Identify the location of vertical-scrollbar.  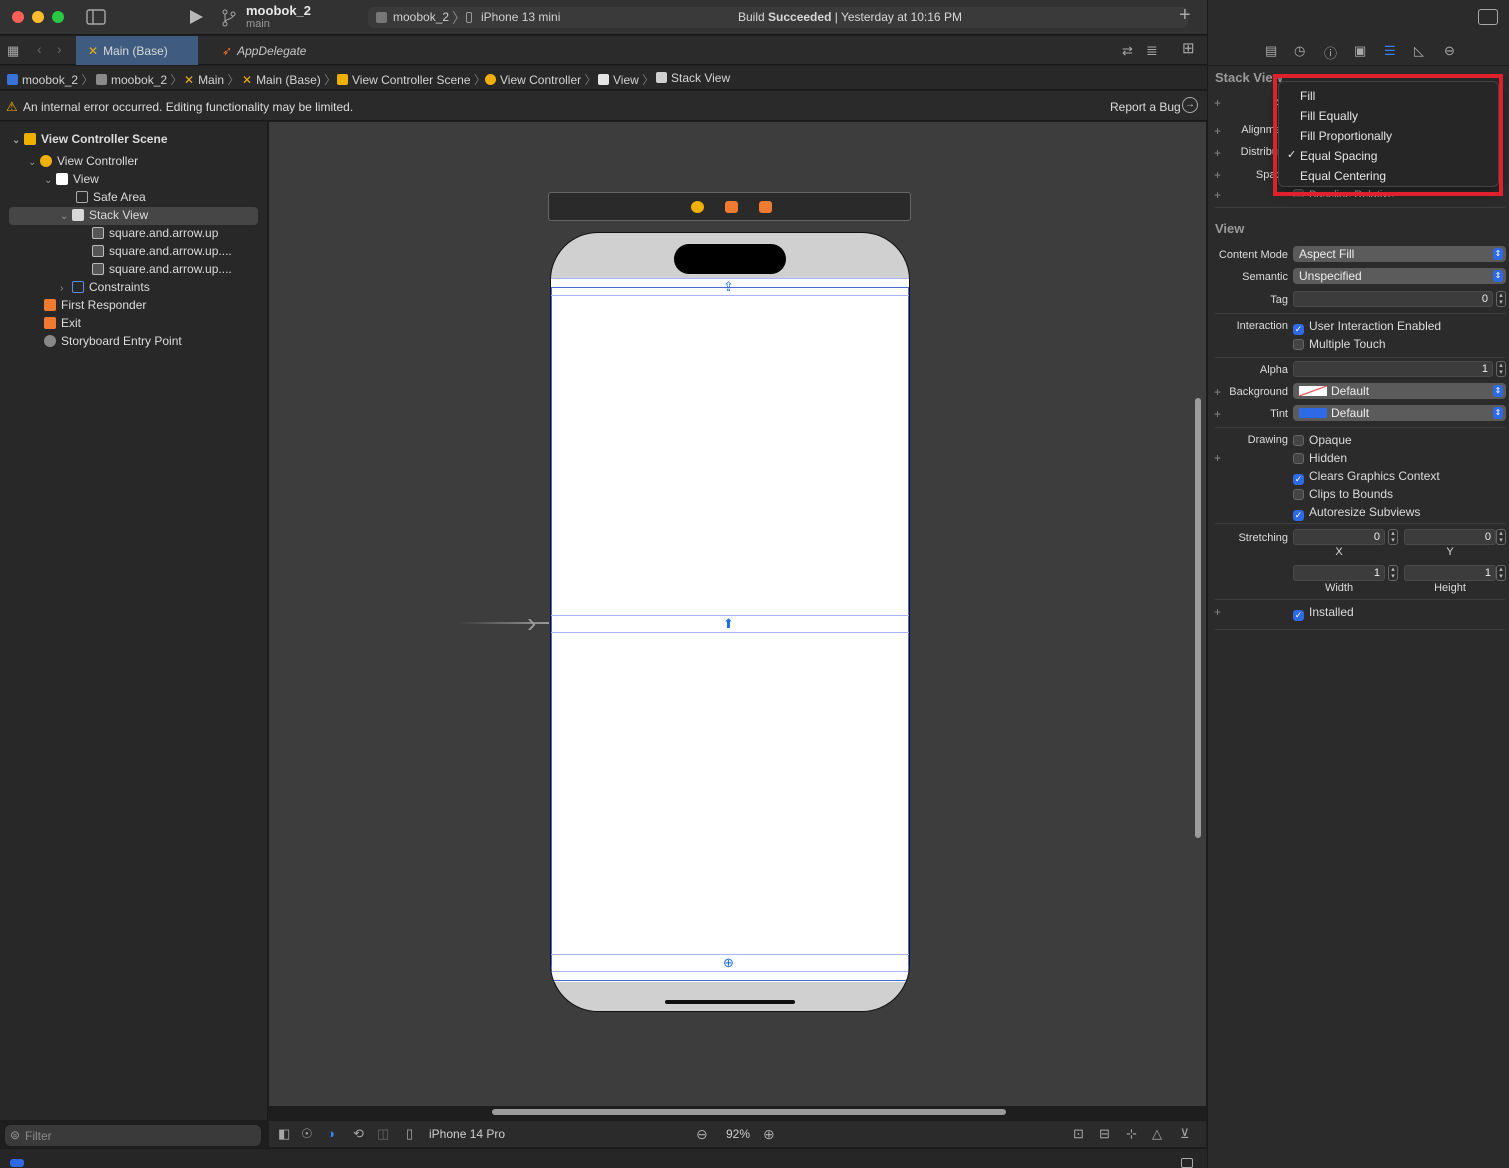
(1198, 618).